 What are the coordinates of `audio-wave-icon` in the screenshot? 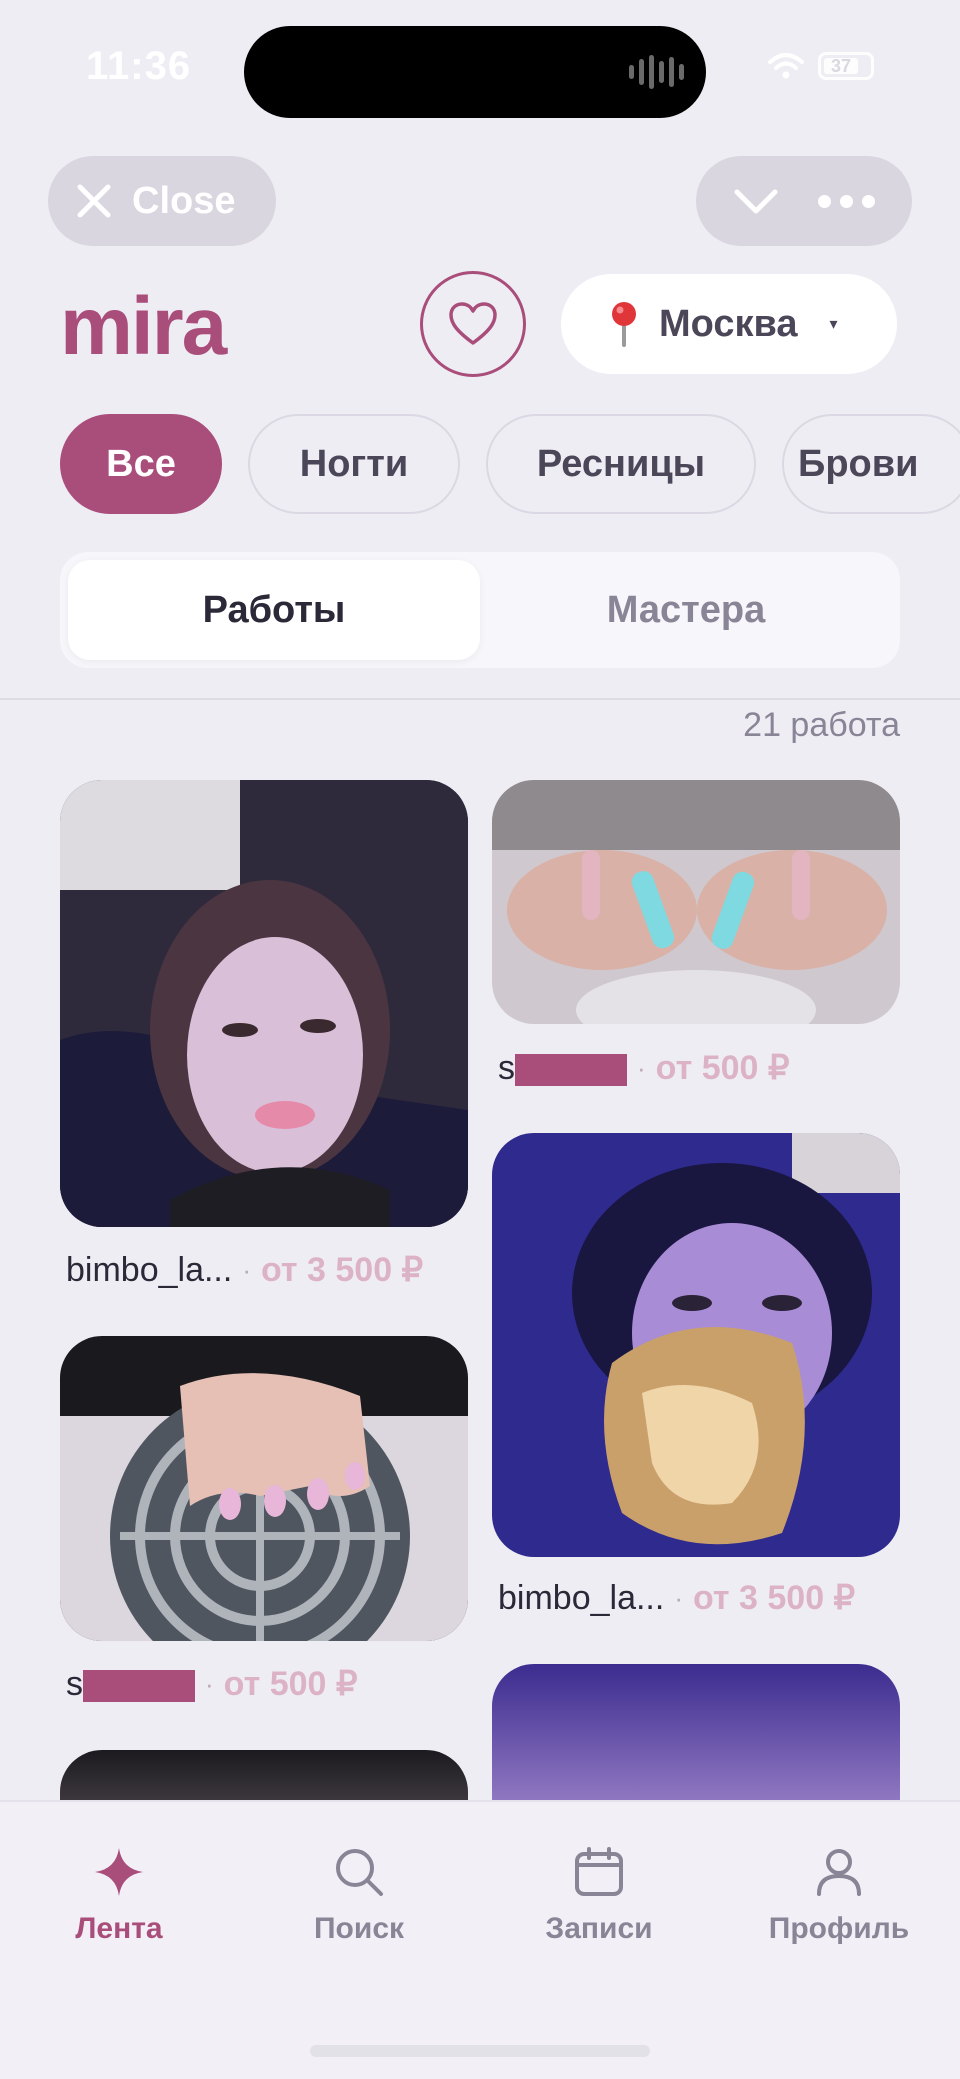 It's located at (656, 72).